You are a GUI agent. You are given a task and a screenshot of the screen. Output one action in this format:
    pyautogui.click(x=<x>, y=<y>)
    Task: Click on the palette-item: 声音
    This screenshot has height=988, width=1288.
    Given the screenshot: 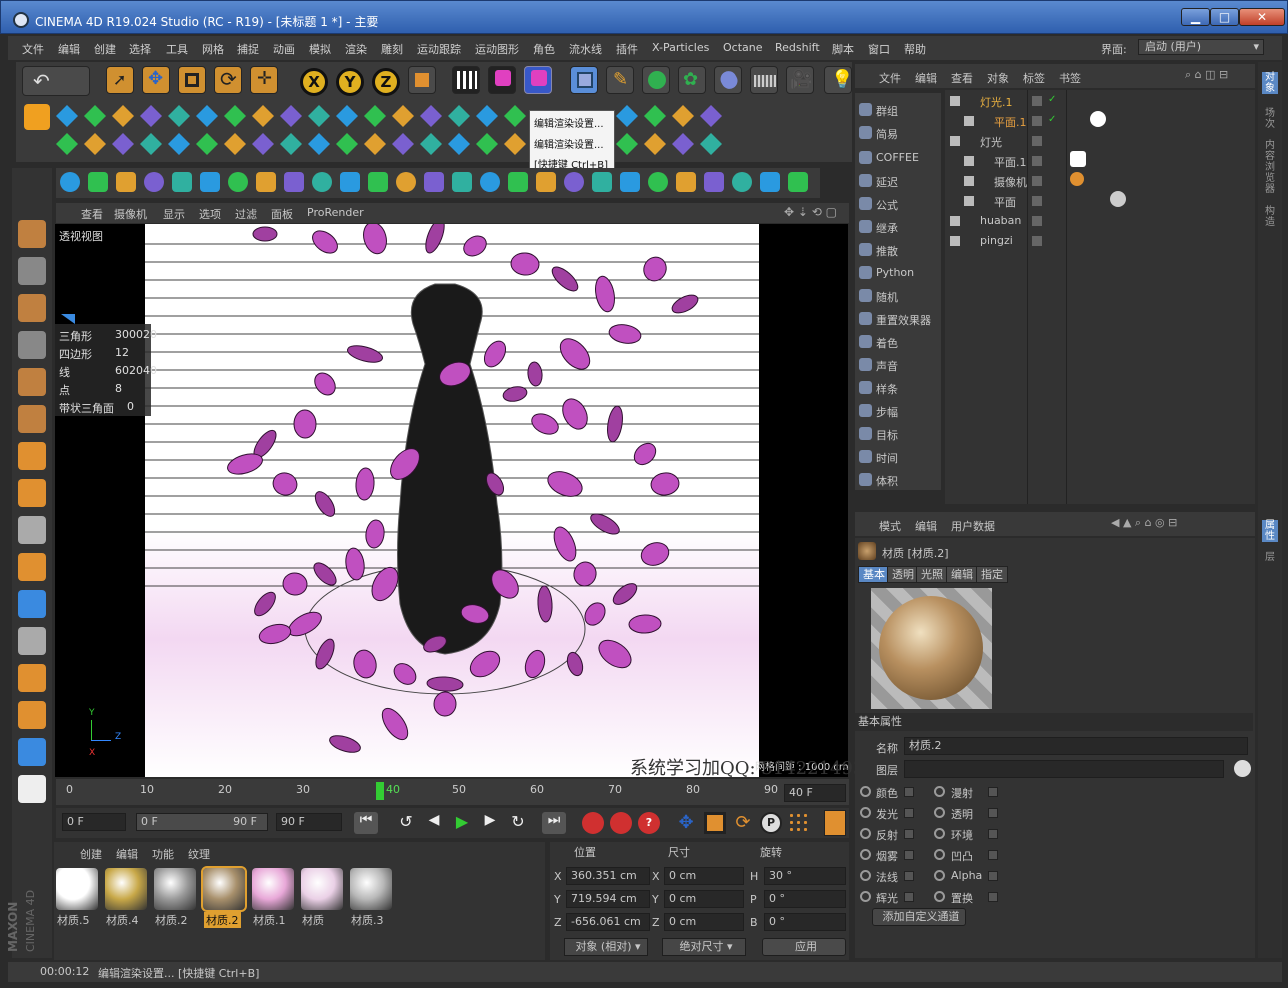 What is the action you would take?
    pyautogui.click(x=906, y=366)
    